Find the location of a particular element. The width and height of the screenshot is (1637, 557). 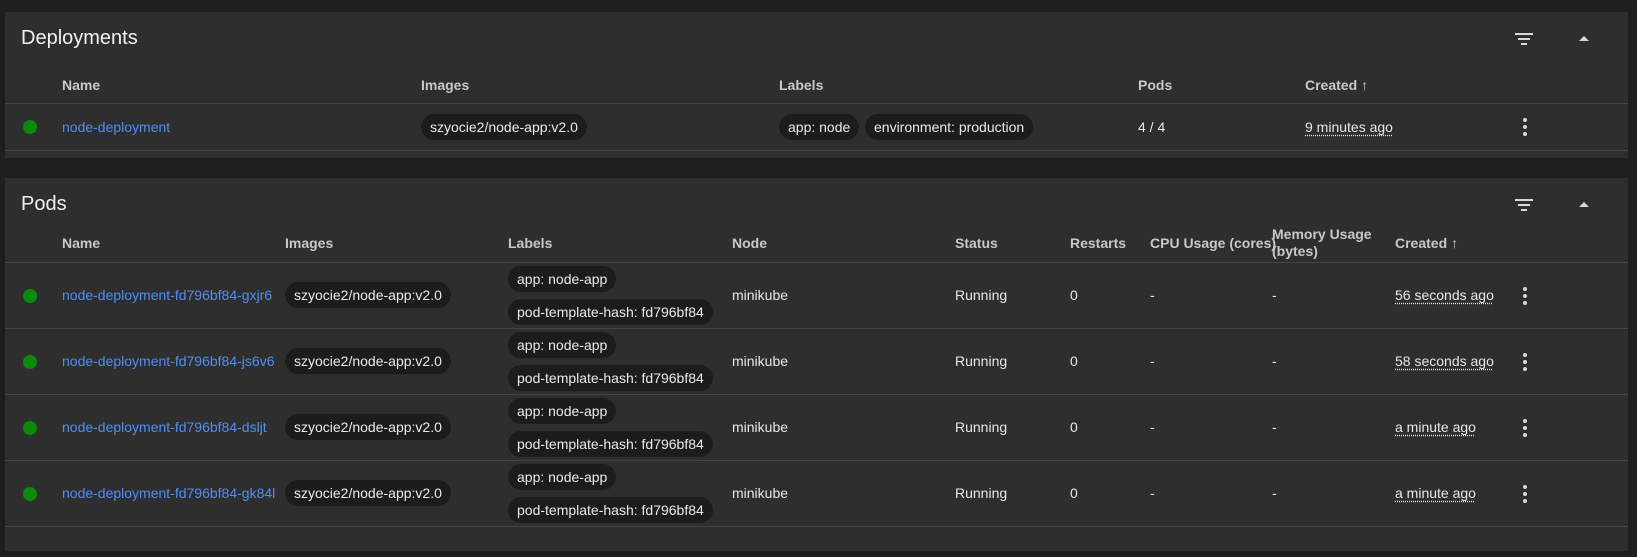

col-restarts: Restarts is located at coordinates (1098, 243).